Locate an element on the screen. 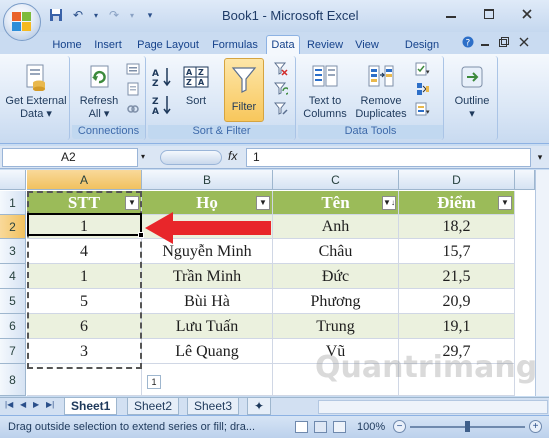  save-icon is located at coordinates (56, 15).